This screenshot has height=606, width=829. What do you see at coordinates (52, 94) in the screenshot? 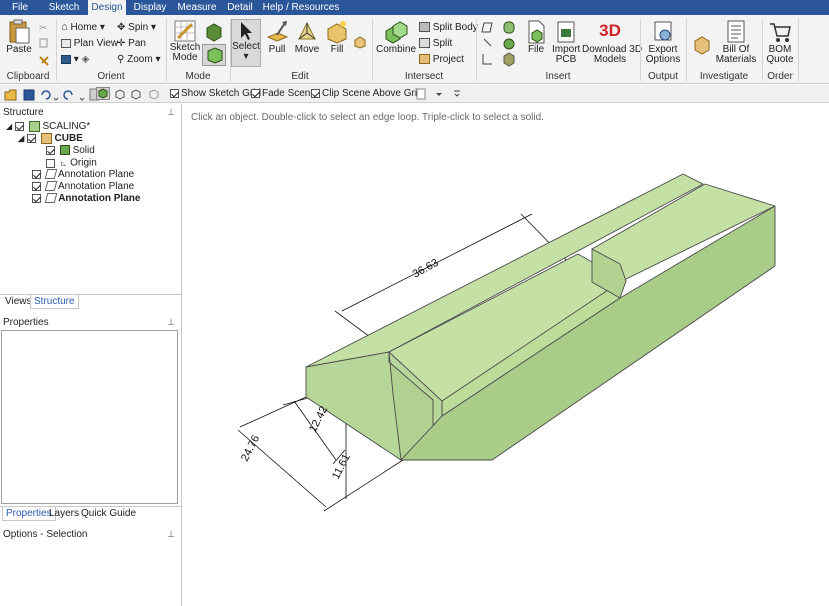
I see `quick-access-icons` at bounding box center [52, 94].